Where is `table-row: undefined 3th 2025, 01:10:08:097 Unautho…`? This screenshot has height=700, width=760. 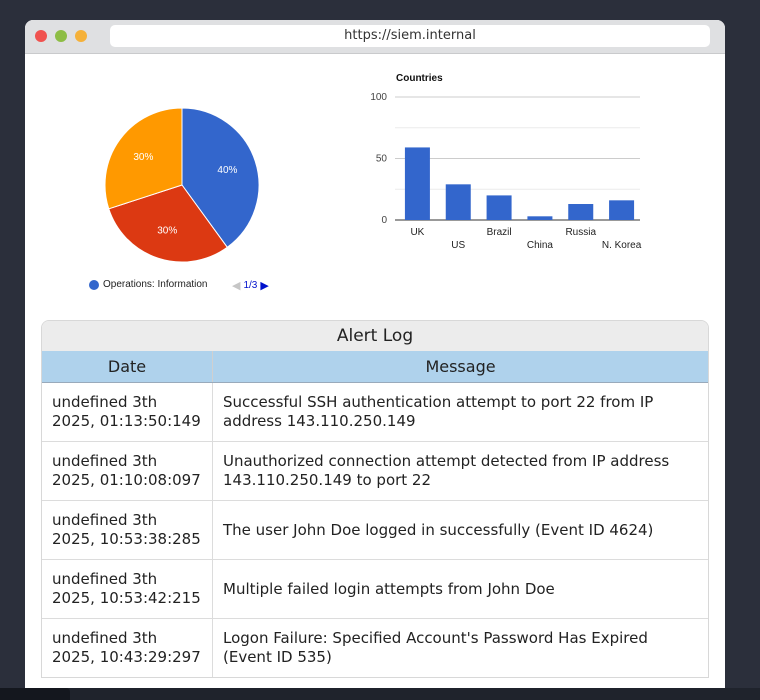 table-row: undefined 3th 2025, 01:10:08:097 Unautho… is located at coordinates (375, 471).